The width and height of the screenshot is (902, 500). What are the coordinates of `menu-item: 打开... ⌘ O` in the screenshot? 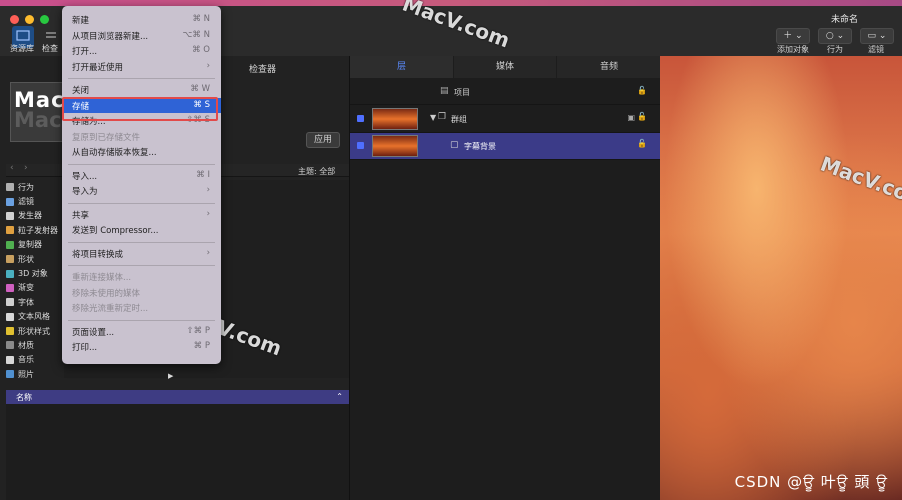 It's located at (141, 50).